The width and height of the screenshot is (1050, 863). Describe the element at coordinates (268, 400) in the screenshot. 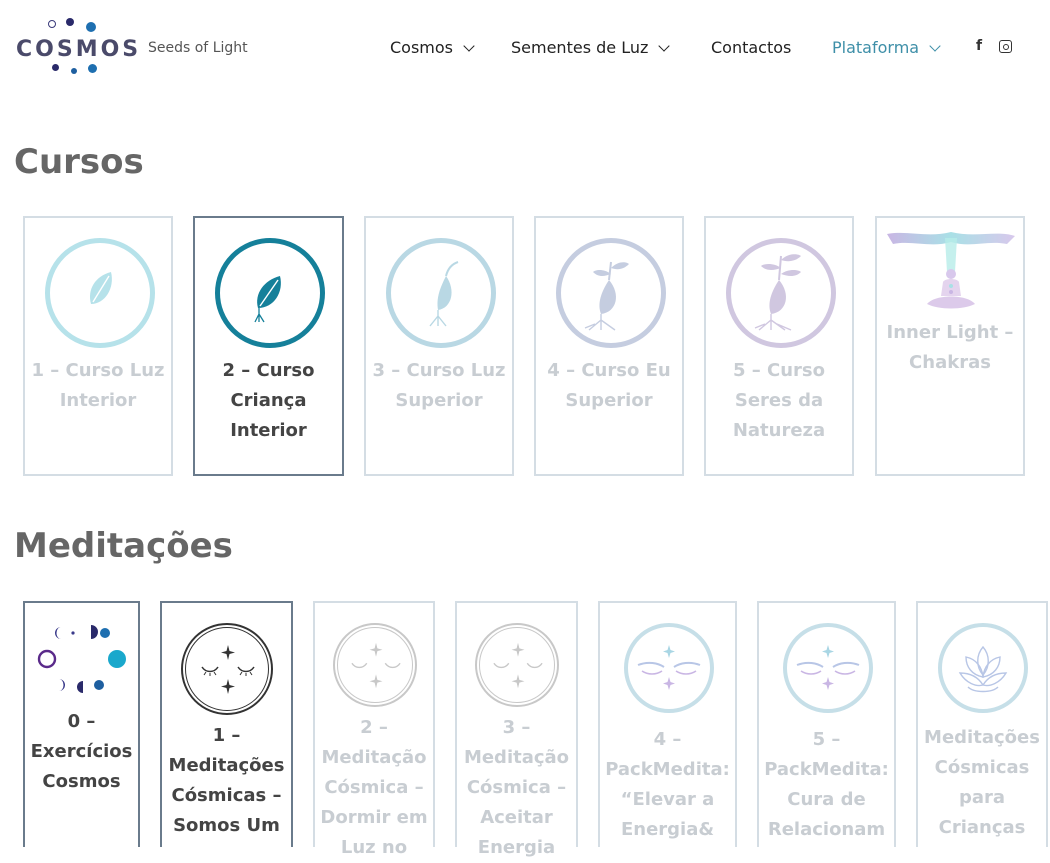

I see `course-title: 2 – Curso Criança Interior` at that location.